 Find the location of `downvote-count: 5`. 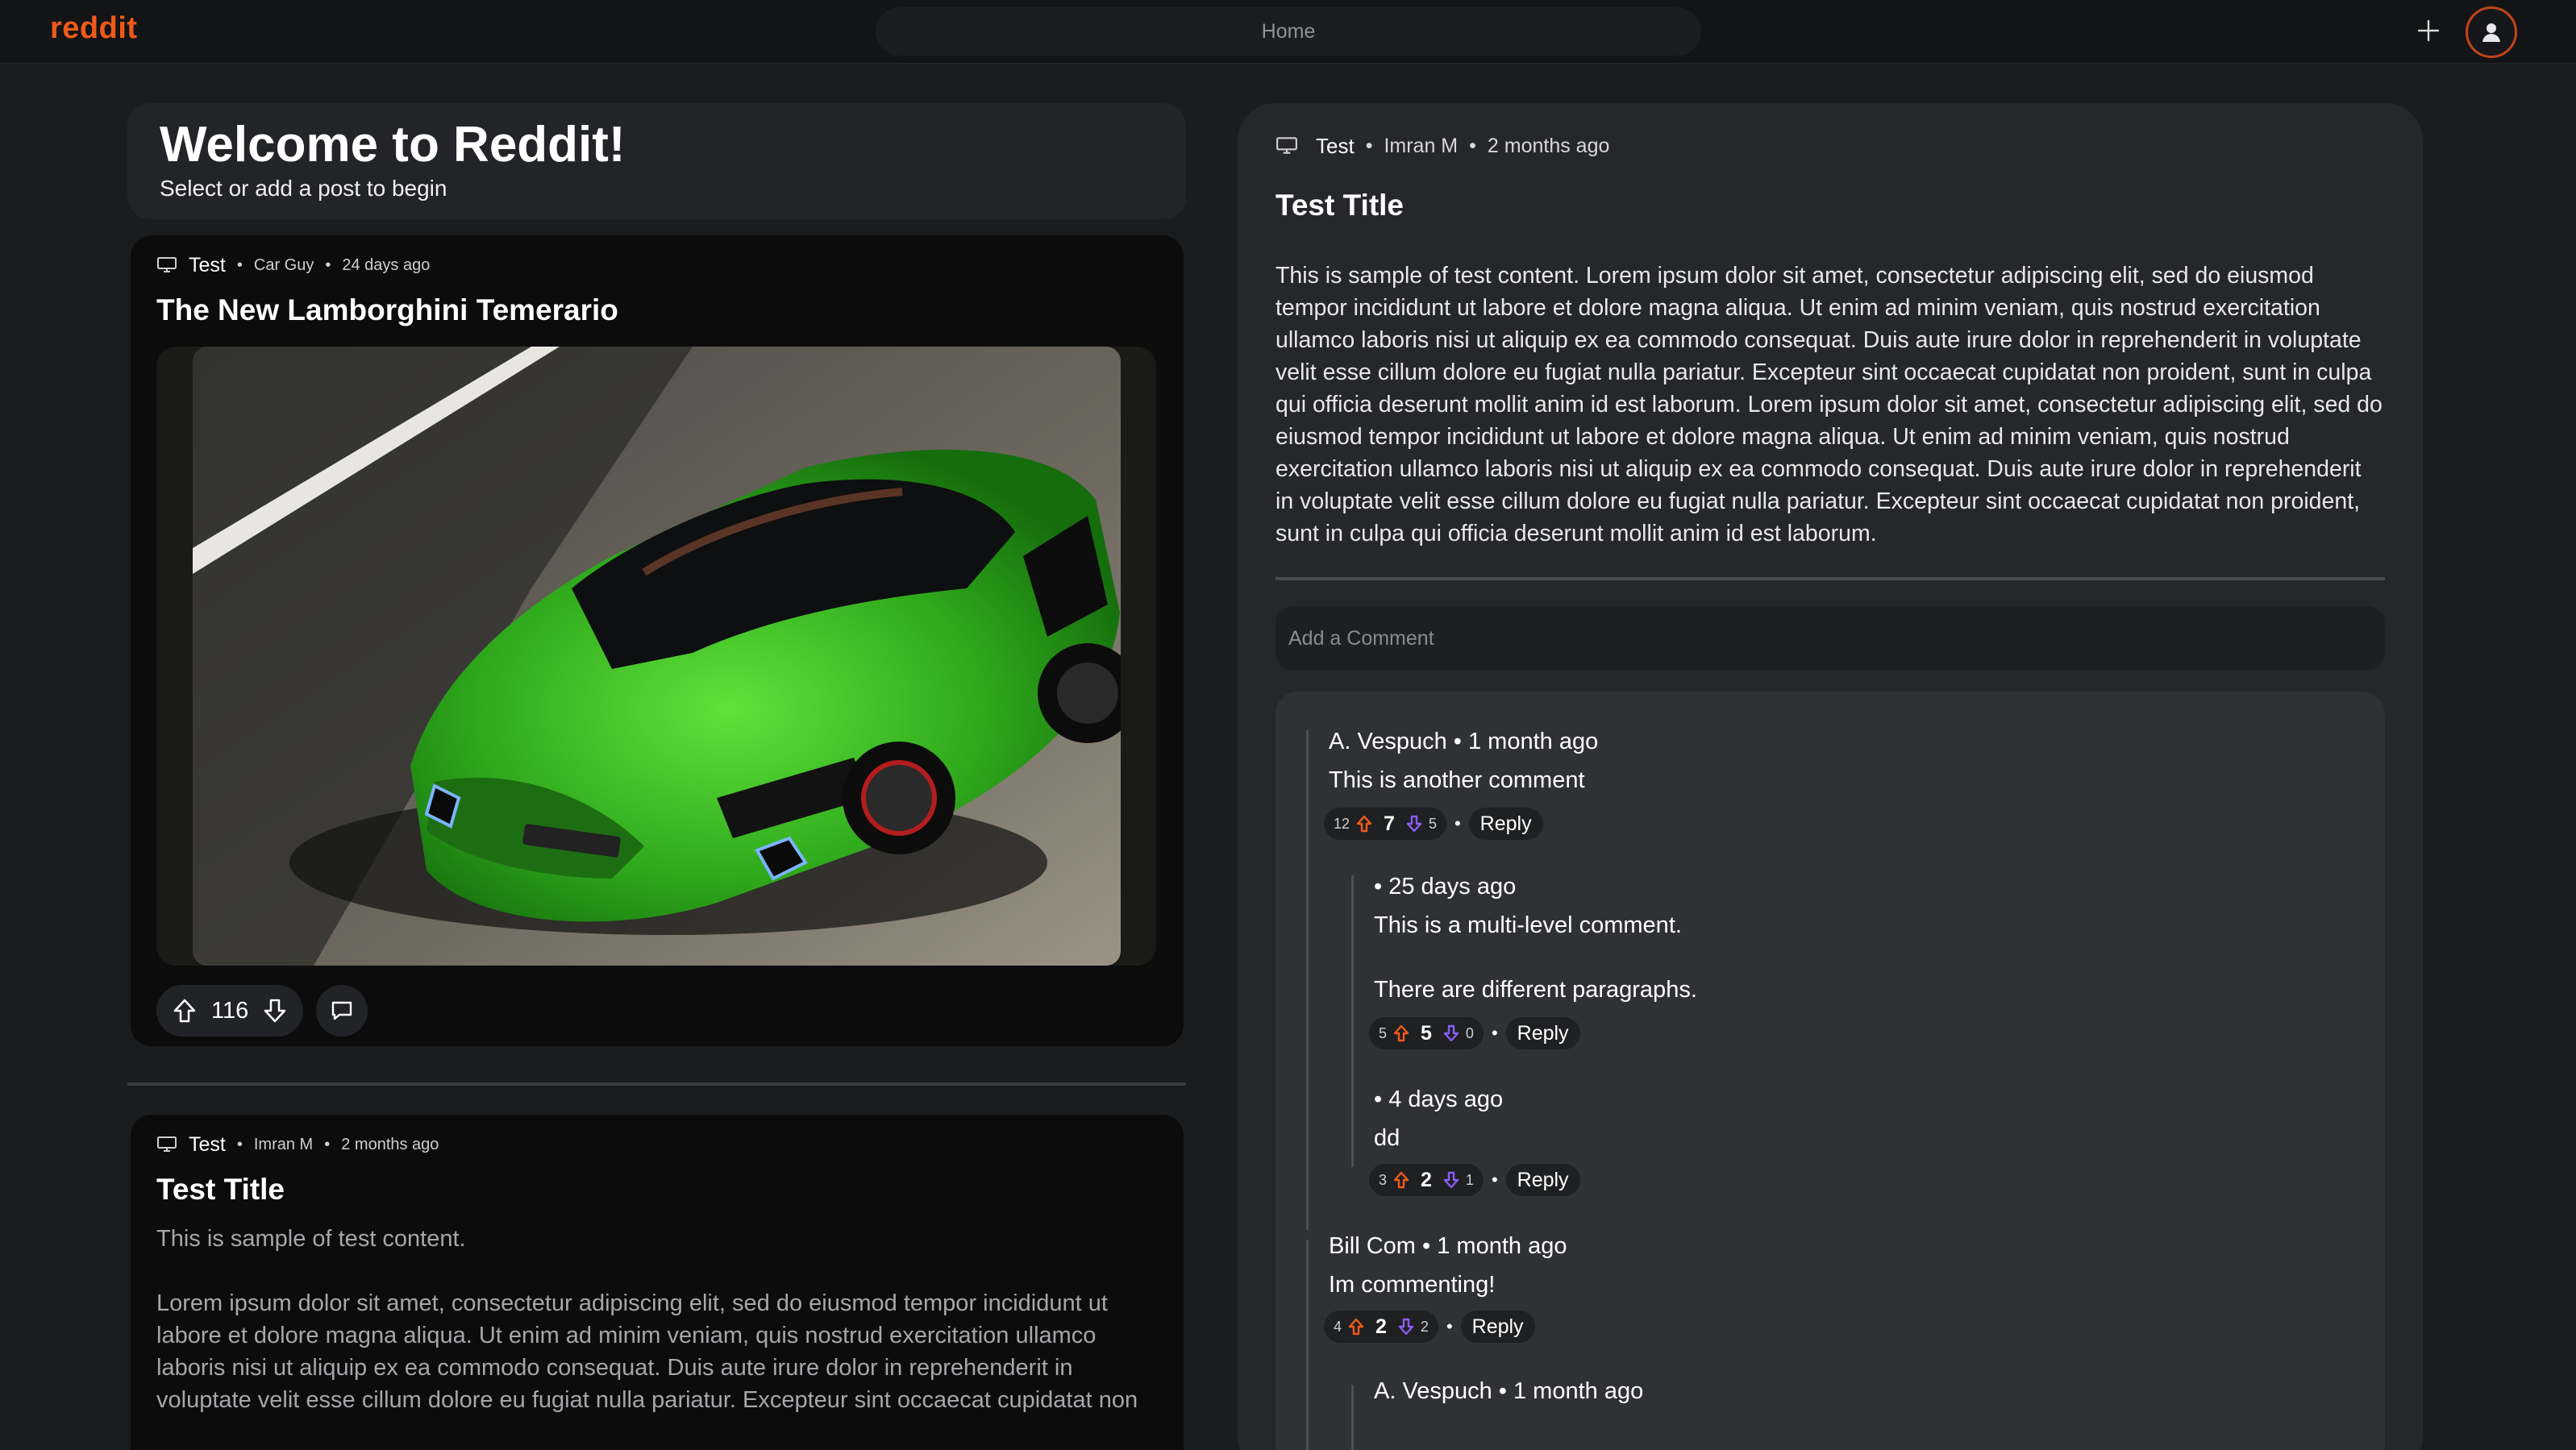

downvote-count: 5 is located at coordinates (1432, 823).